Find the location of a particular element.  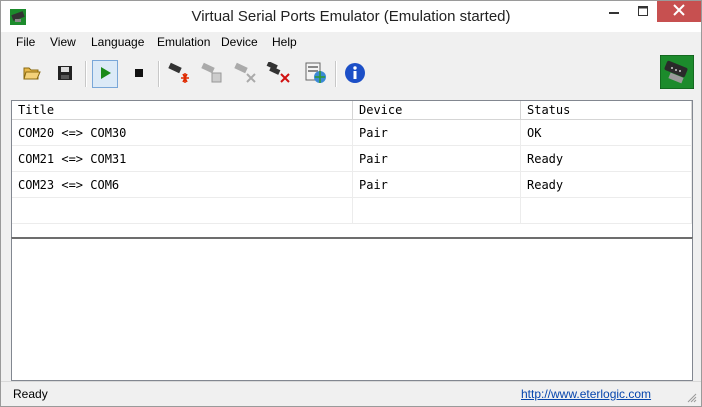

table-row: COM21 <=> COM31 Pair Ready is located at coordinates (352, 159).